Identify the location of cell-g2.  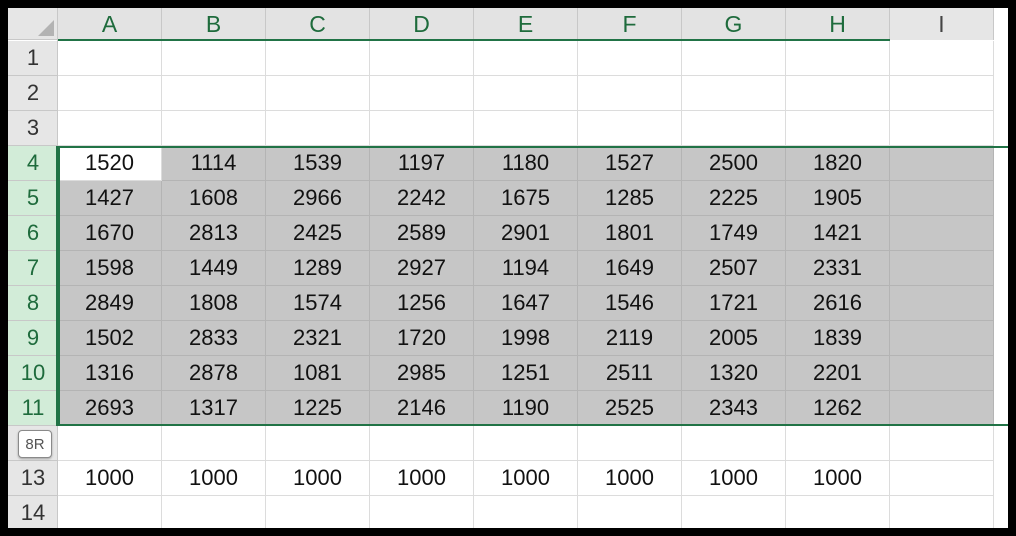
(734, 93).